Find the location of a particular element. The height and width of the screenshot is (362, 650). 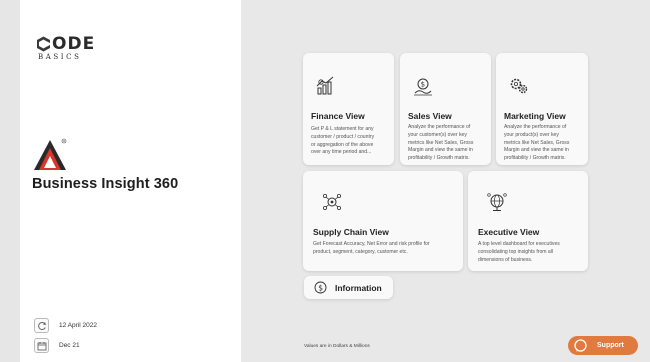

support-button: Support is located at coordinates (603, 345).